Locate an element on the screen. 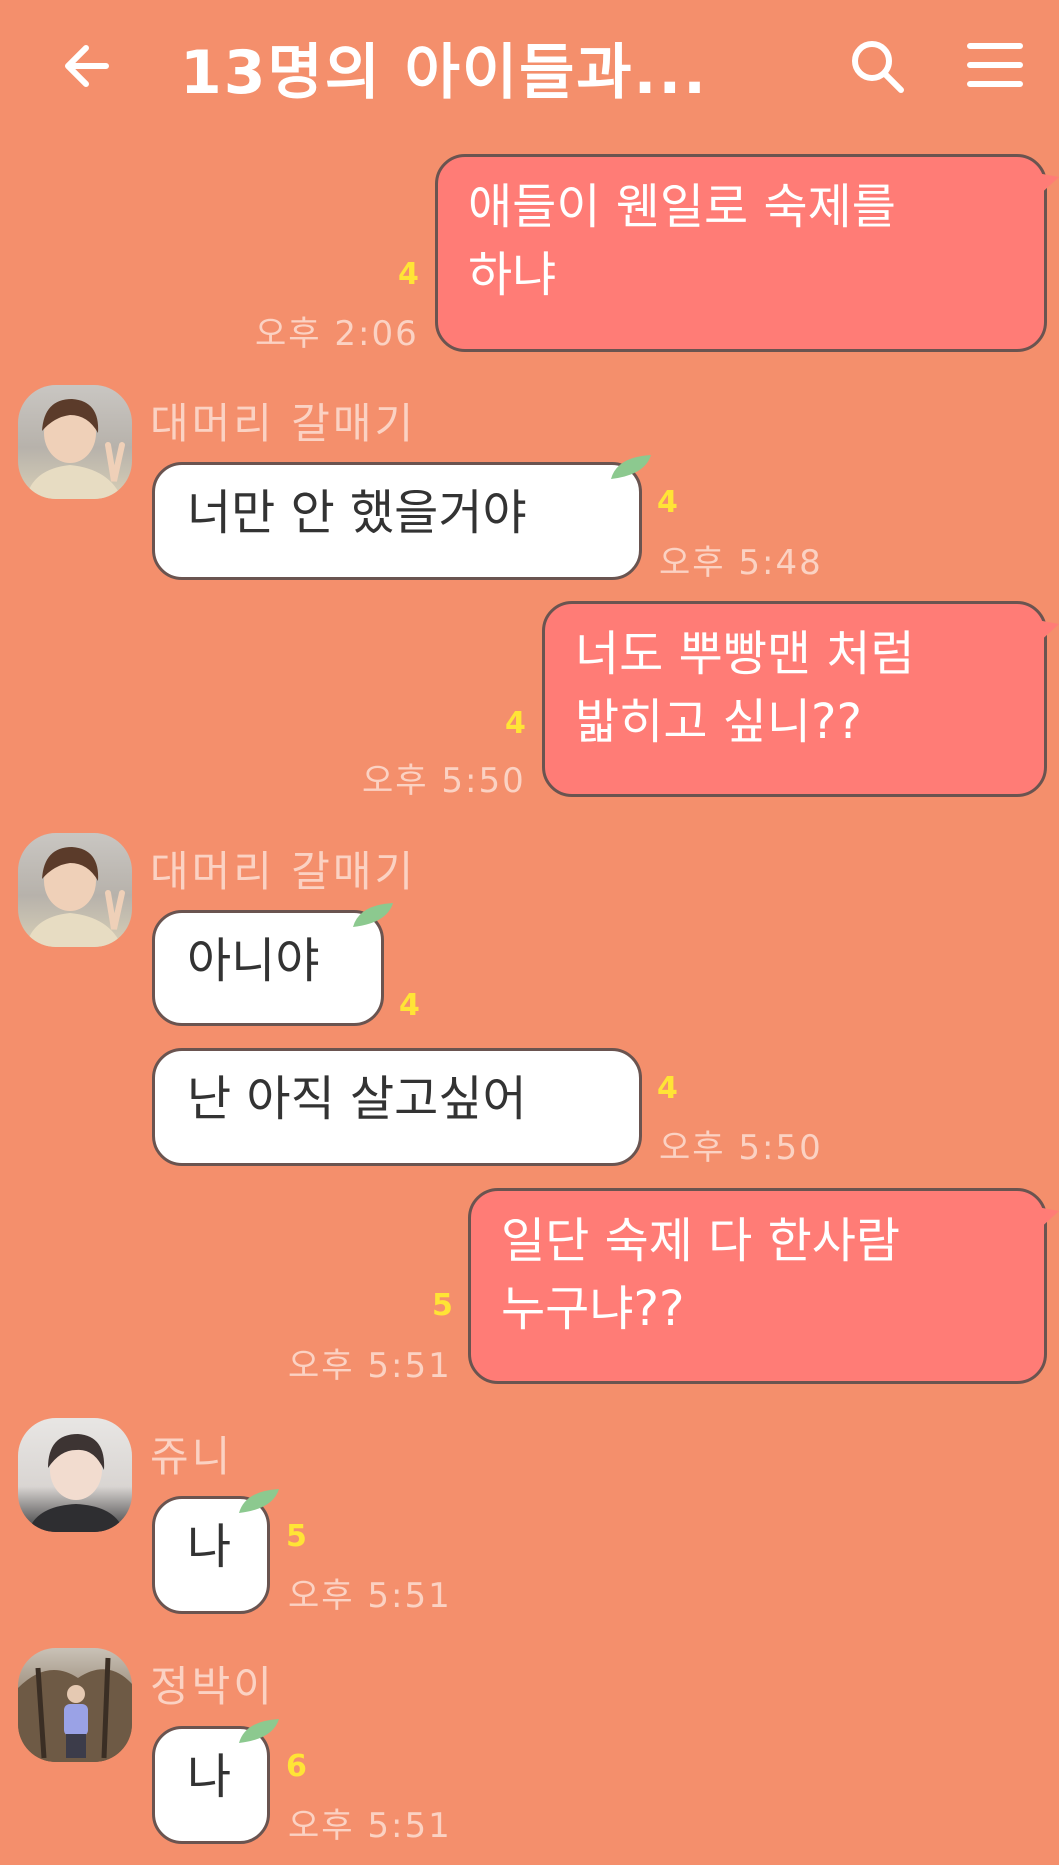 Image resolution: width=1059 pixels, height=1865 pixels. their-message-bubble: 난 아직 살고싶어 is located at coordinates (397, 1107).